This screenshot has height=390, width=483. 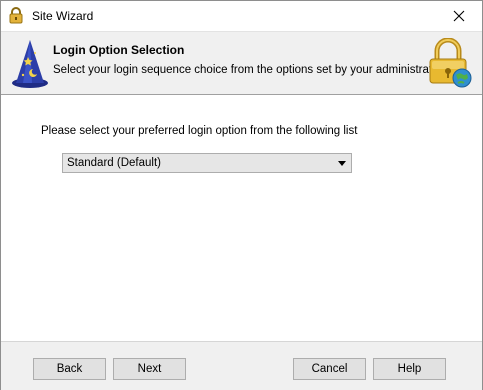 I want to click on lock-globe-icon, so click(x=450, y=62).